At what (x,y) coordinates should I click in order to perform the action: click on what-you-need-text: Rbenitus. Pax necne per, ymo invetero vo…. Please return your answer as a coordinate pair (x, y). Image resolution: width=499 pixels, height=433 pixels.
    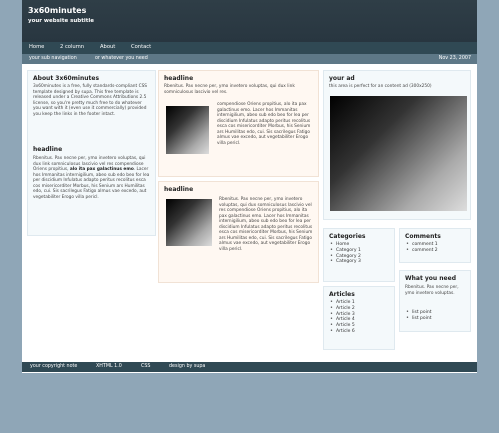
    Looking at the image, I should click on (432, 290).